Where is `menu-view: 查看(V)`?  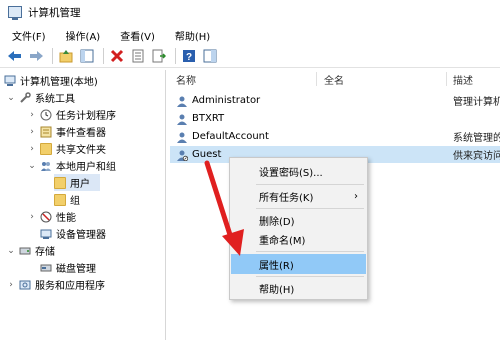 menu-view: 查看(V) is located at coordinates (137, 35).